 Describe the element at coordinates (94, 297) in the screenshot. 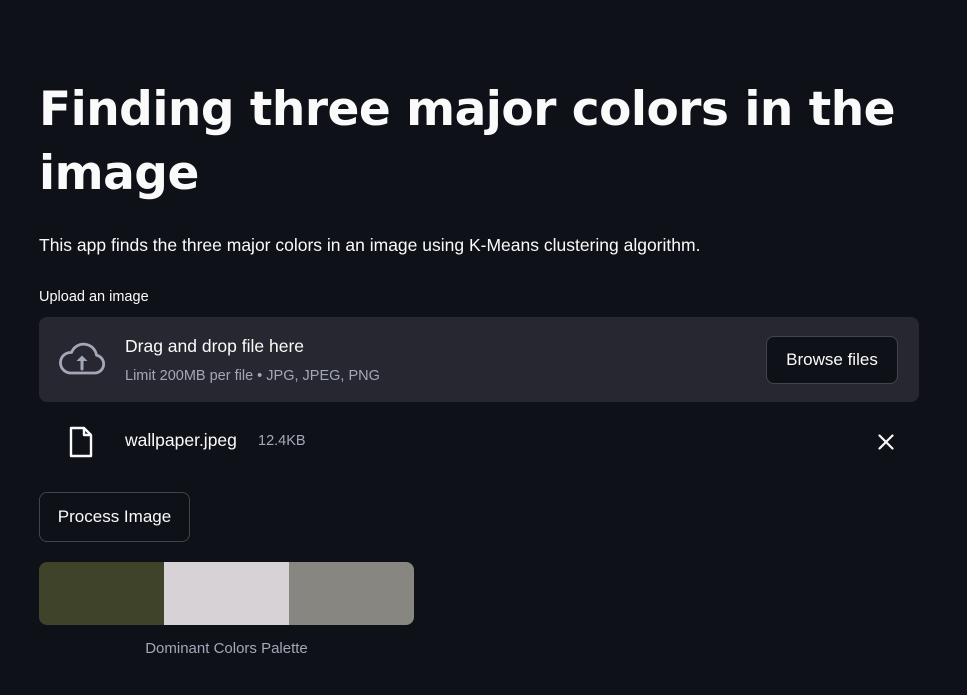

I see `upload-label: Upload an image` at that location.